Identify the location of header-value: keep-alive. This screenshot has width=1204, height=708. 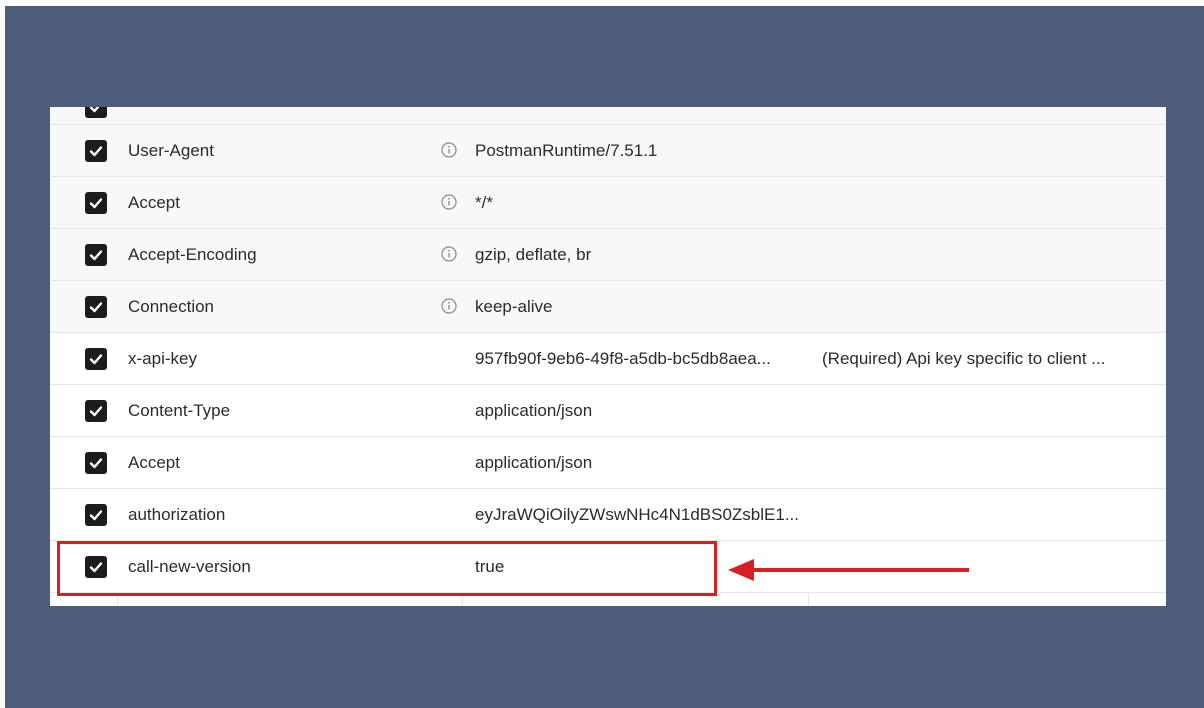
(640, 307).